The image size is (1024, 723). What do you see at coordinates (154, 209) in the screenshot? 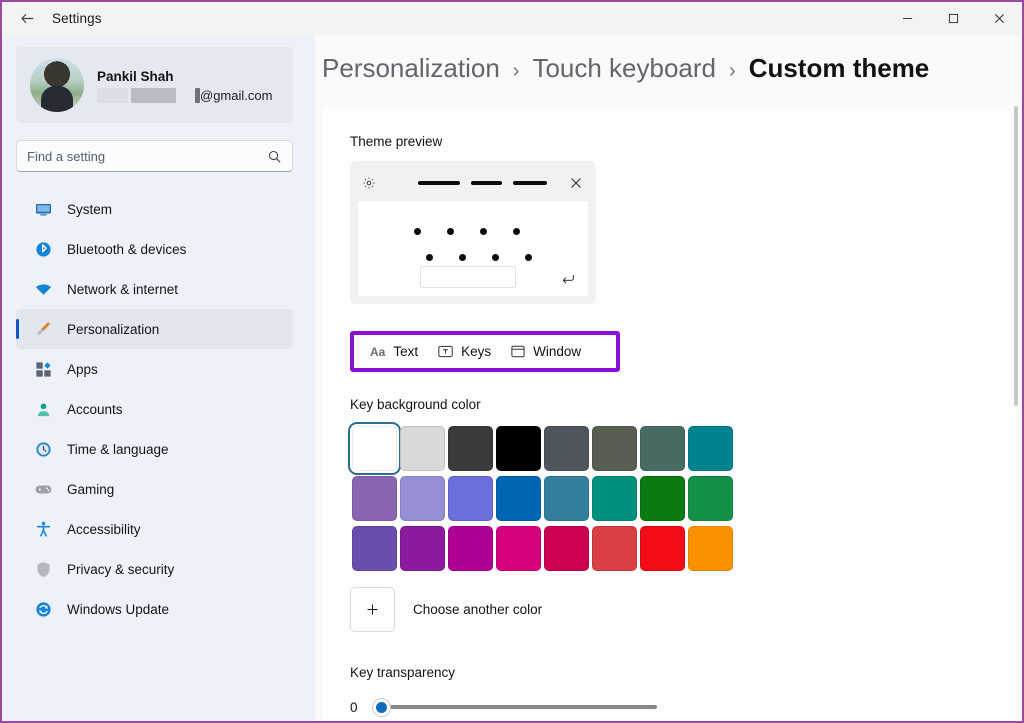
I see `sidebar-item-system: System` at bounding box center [154, 209].